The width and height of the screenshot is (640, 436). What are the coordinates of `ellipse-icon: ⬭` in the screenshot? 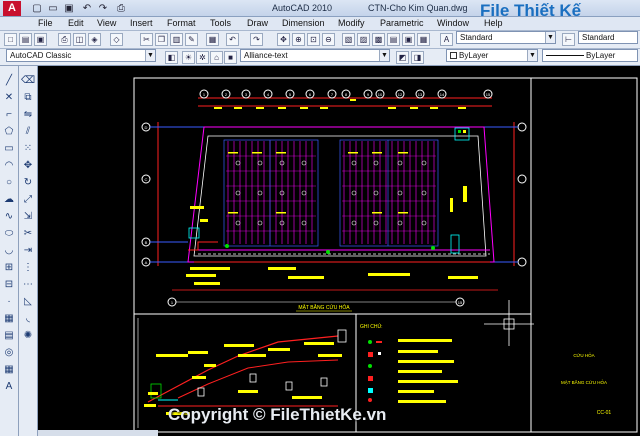 It's located at (9, 234).